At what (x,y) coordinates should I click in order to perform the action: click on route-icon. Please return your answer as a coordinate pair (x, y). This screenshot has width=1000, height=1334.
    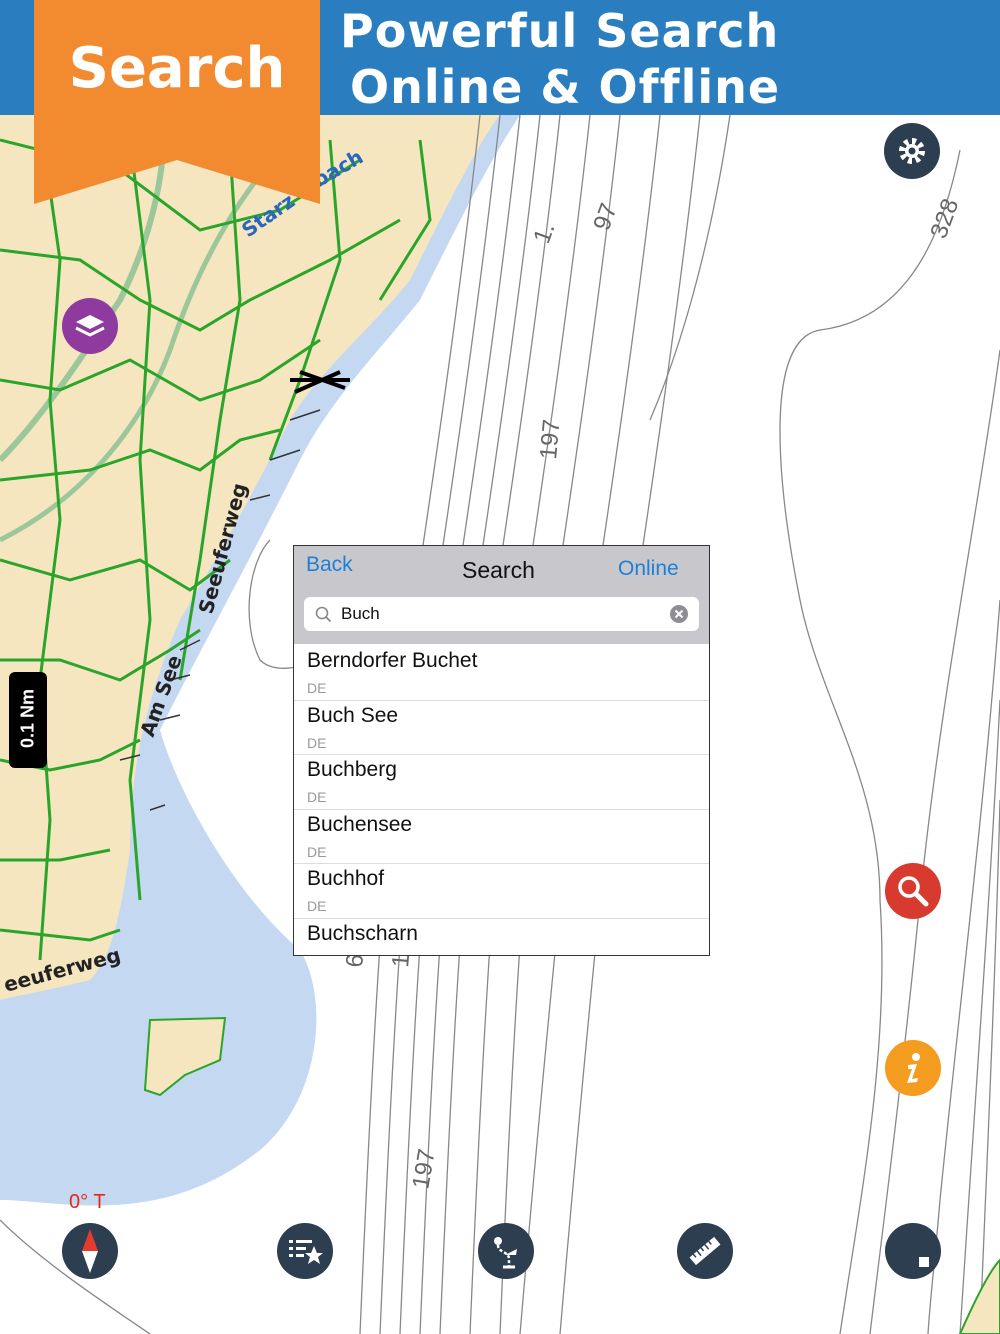
    Looking at the image, I should click on (505, 1253).